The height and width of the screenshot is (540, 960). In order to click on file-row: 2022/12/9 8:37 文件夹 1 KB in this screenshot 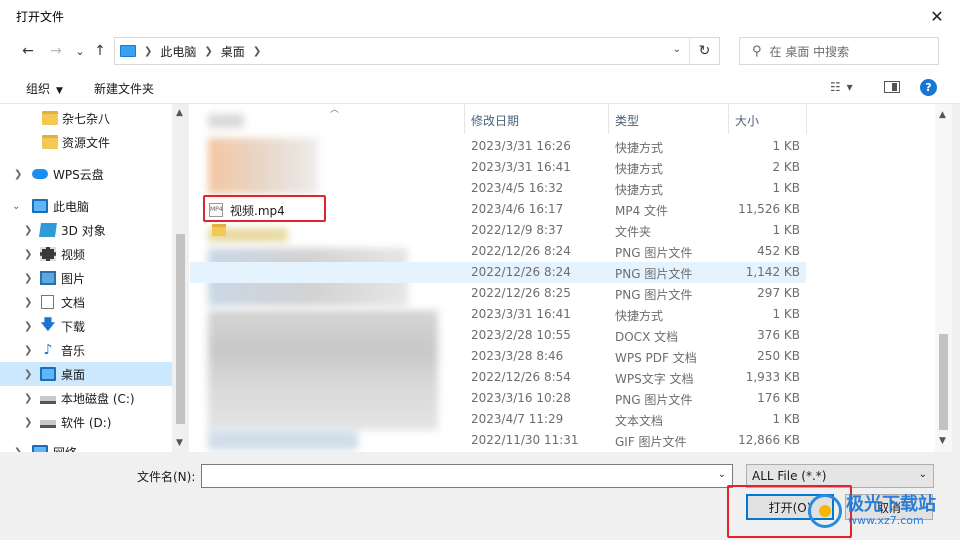, I will do `click(498, 230)`.